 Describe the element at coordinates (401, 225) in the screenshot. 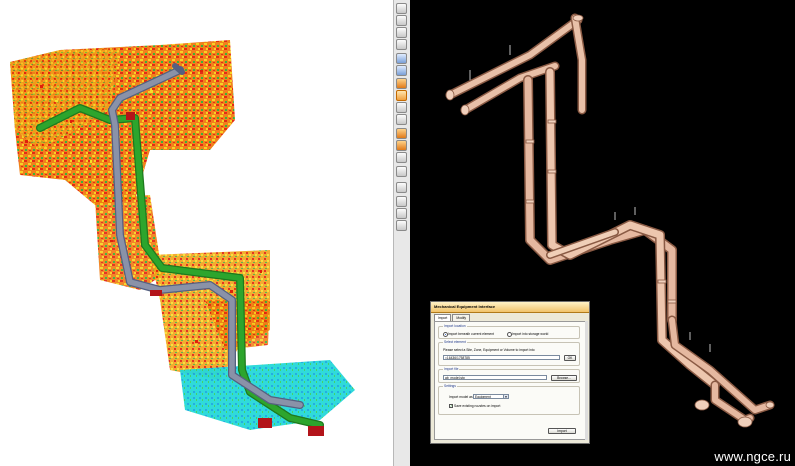

I see `view-icon` at that location.